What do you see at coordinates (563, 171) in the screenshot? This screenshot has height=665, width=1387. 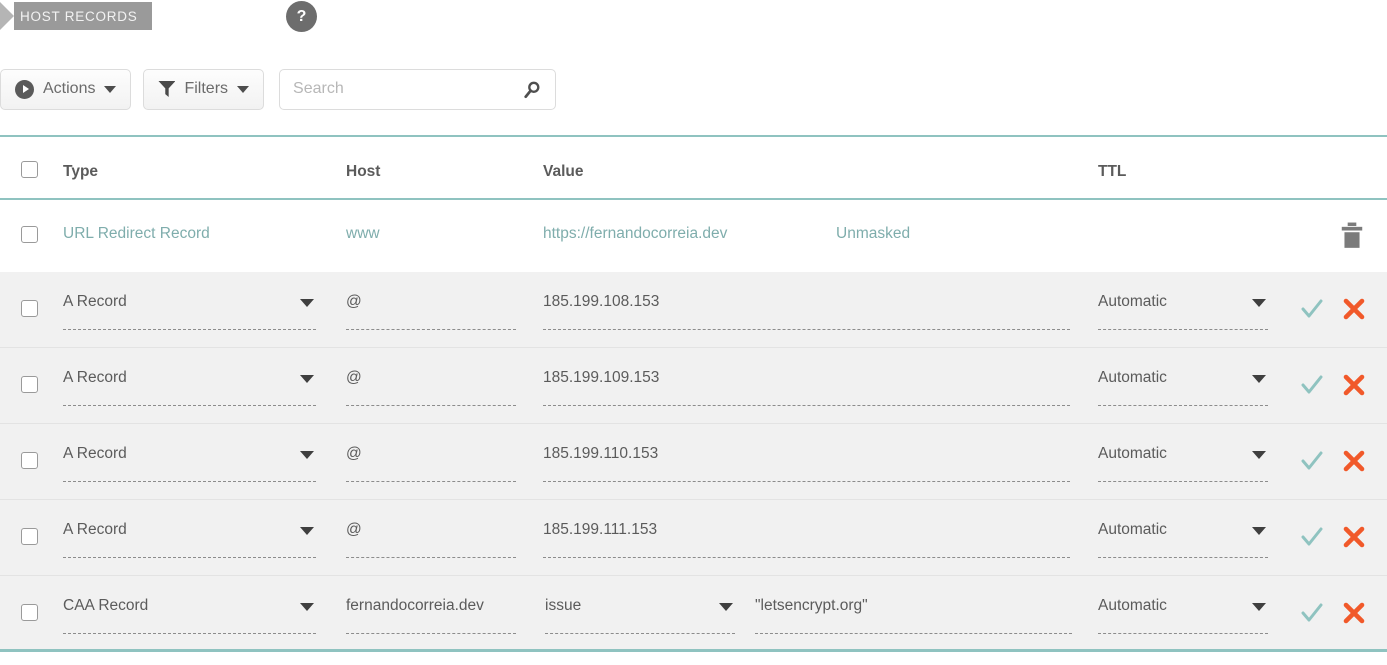 I see `column-header-value: Value` at bounding box center [563, 171].